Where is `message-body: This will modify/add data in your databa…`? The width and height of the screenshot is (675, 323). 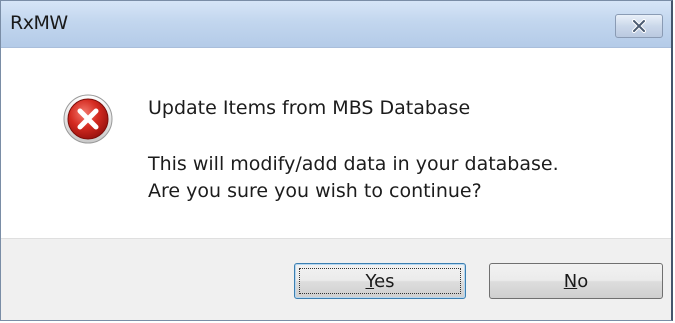
message-body: This will modify/add data in your databa… is located at coordinates (353, 178).